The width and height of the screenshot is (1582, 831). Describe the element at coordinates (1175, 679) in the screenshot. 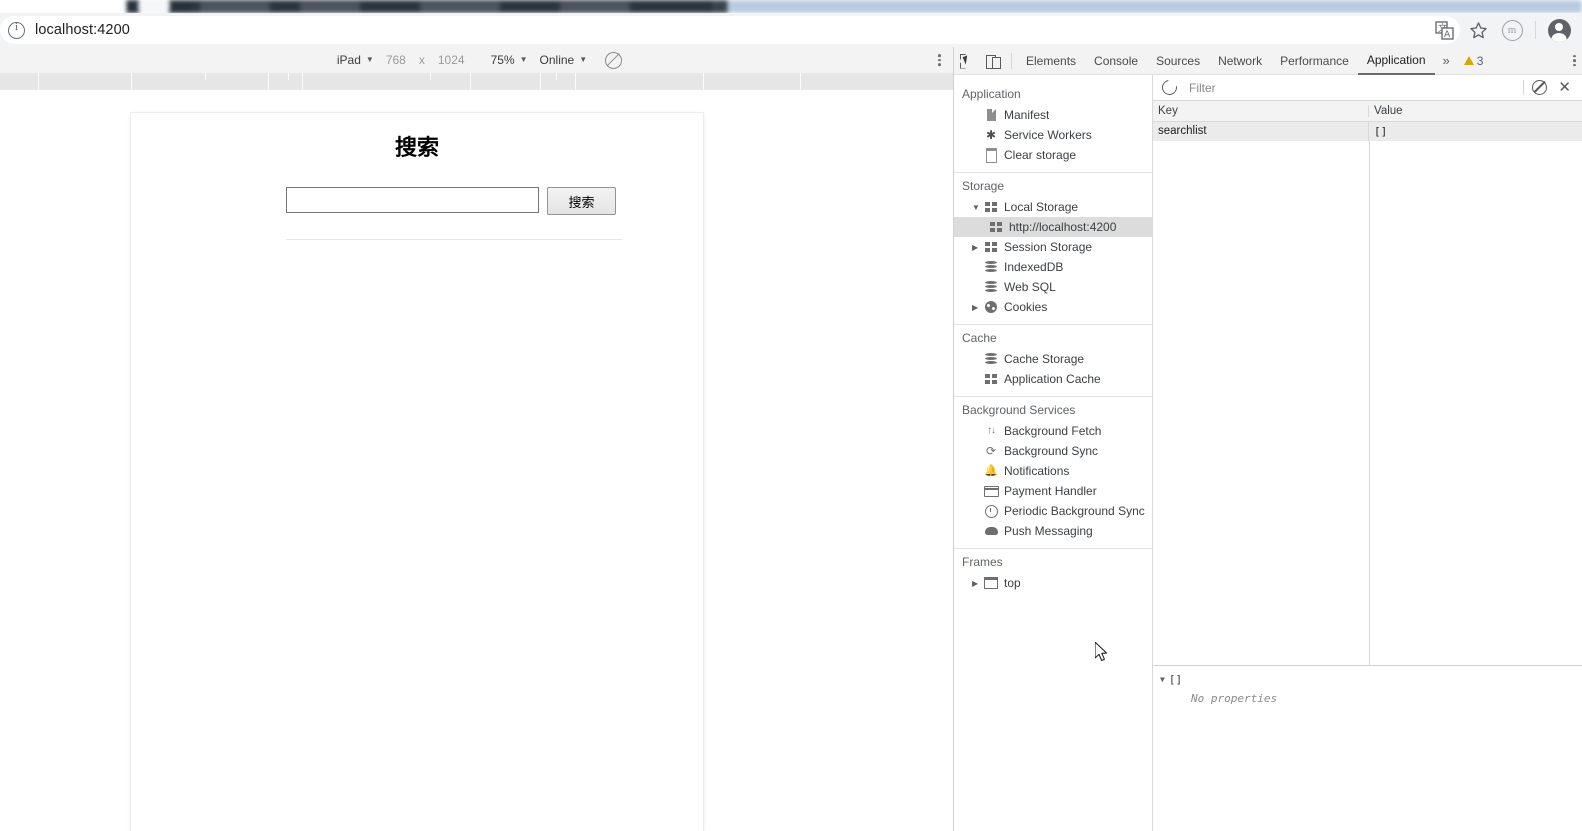

I see `preview-value: []` at that location.